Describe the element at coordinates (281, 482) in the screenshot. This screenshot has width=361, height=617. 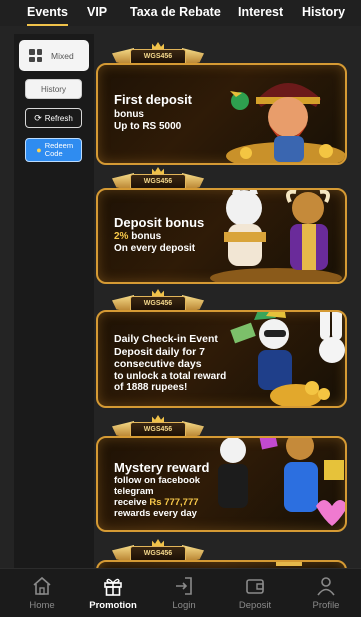
I see `cat-and-bull-gift-icon` at that location.